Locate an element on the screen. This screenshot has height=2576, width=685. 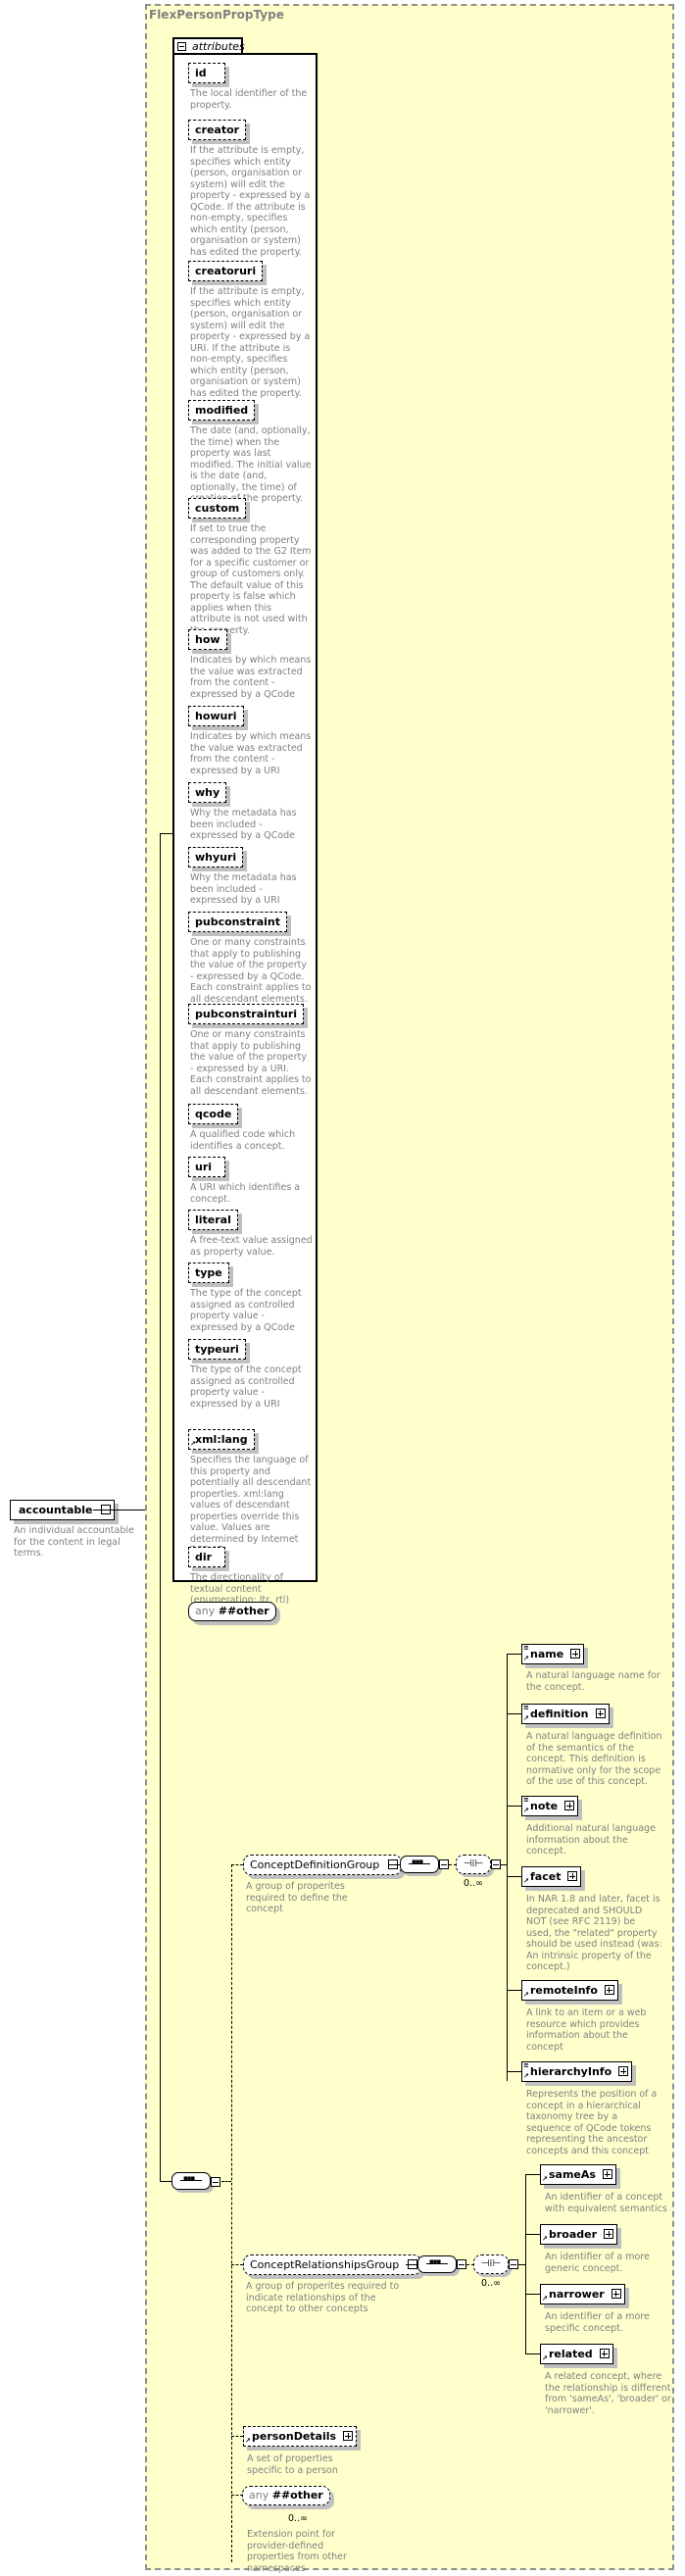
element-description: A set of properties specific to a person is located at coordinates (292, 2464).